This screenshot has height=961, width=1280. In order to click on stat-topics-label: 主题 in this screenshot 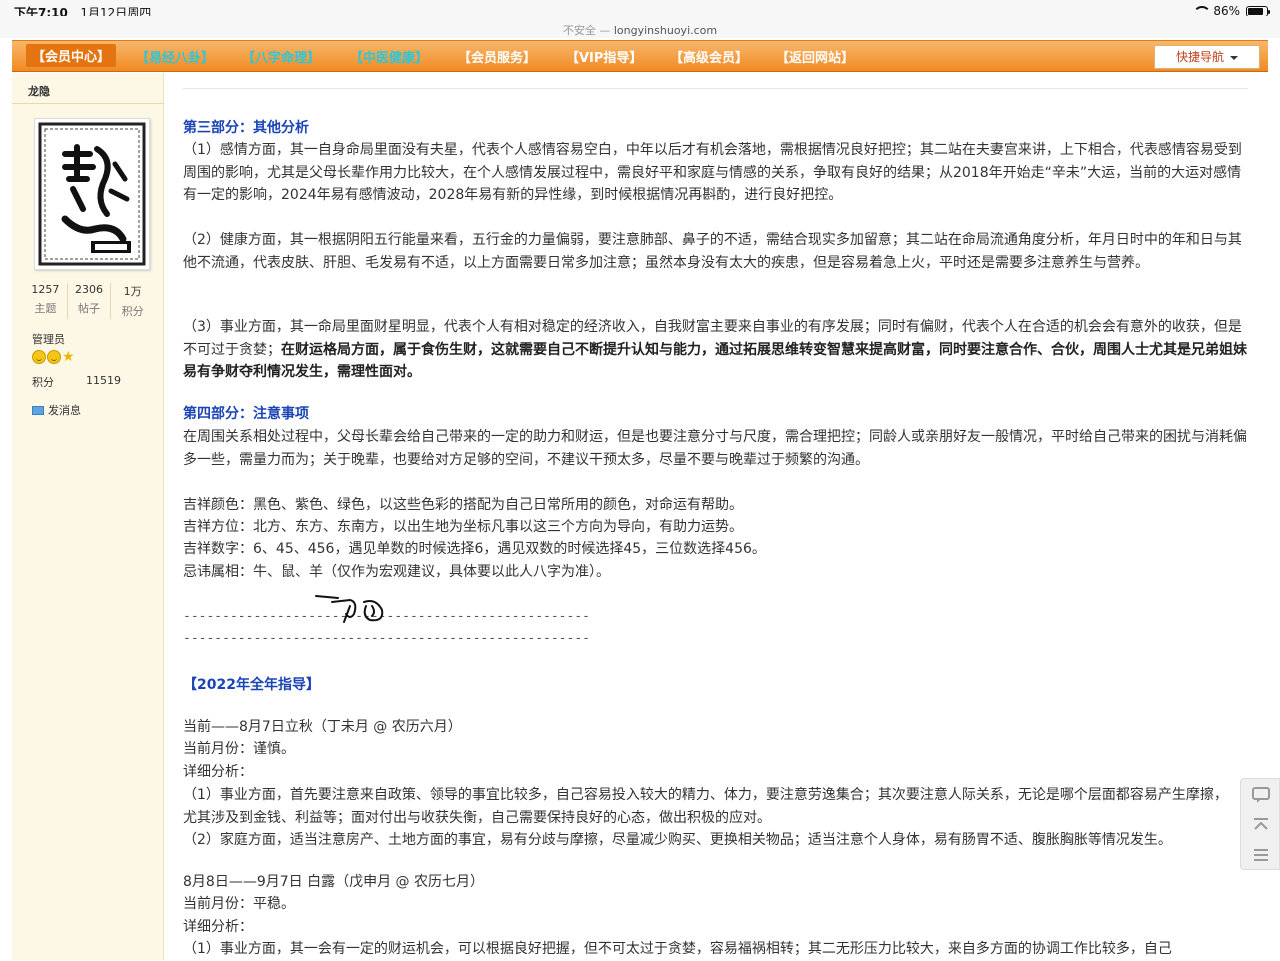, I will do `click(45, 308)`.